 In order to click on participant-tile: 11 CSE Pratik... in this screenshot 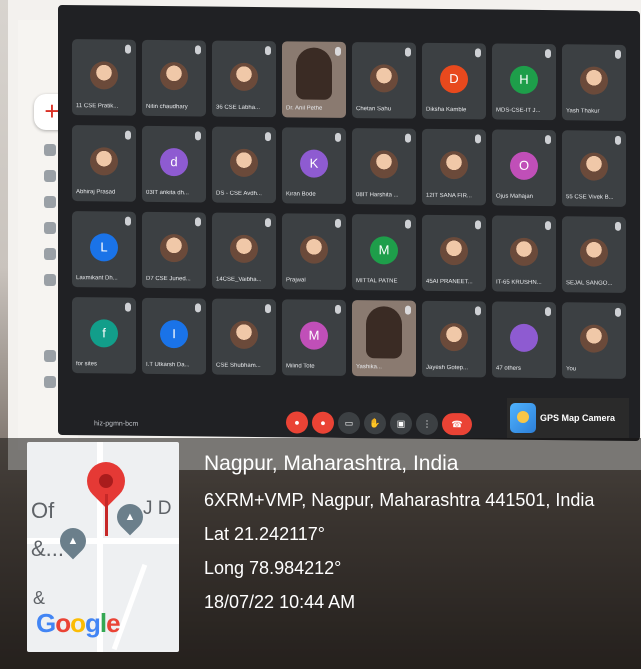, I will do `click(104, 77)`.